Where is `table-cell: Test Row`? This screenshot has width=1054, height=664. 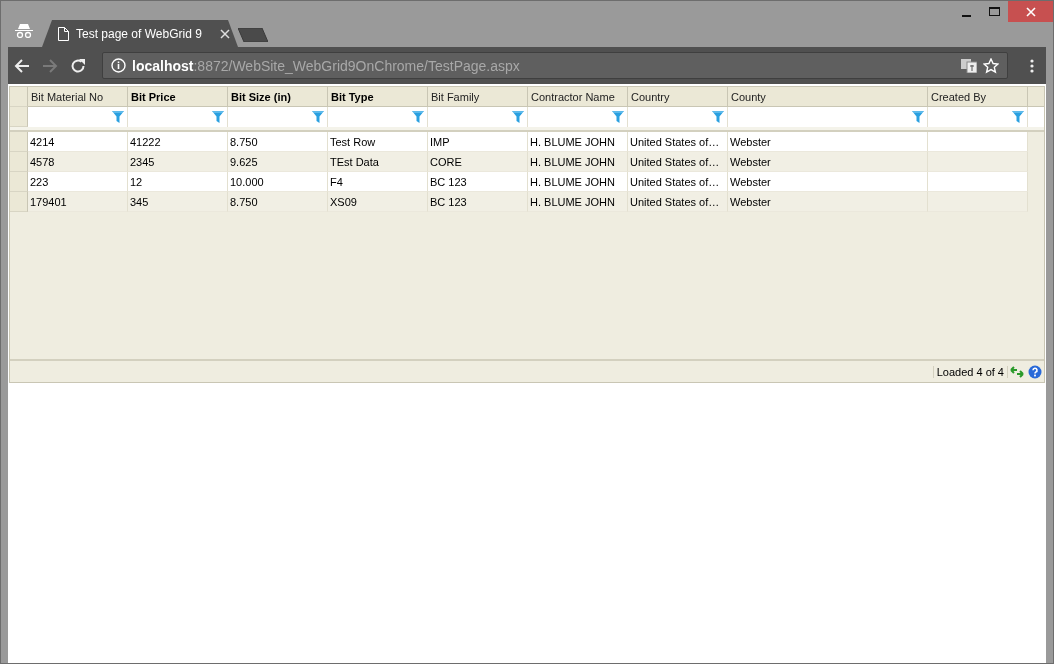
table-cell: Test Row is located at coordinates (378, 142).